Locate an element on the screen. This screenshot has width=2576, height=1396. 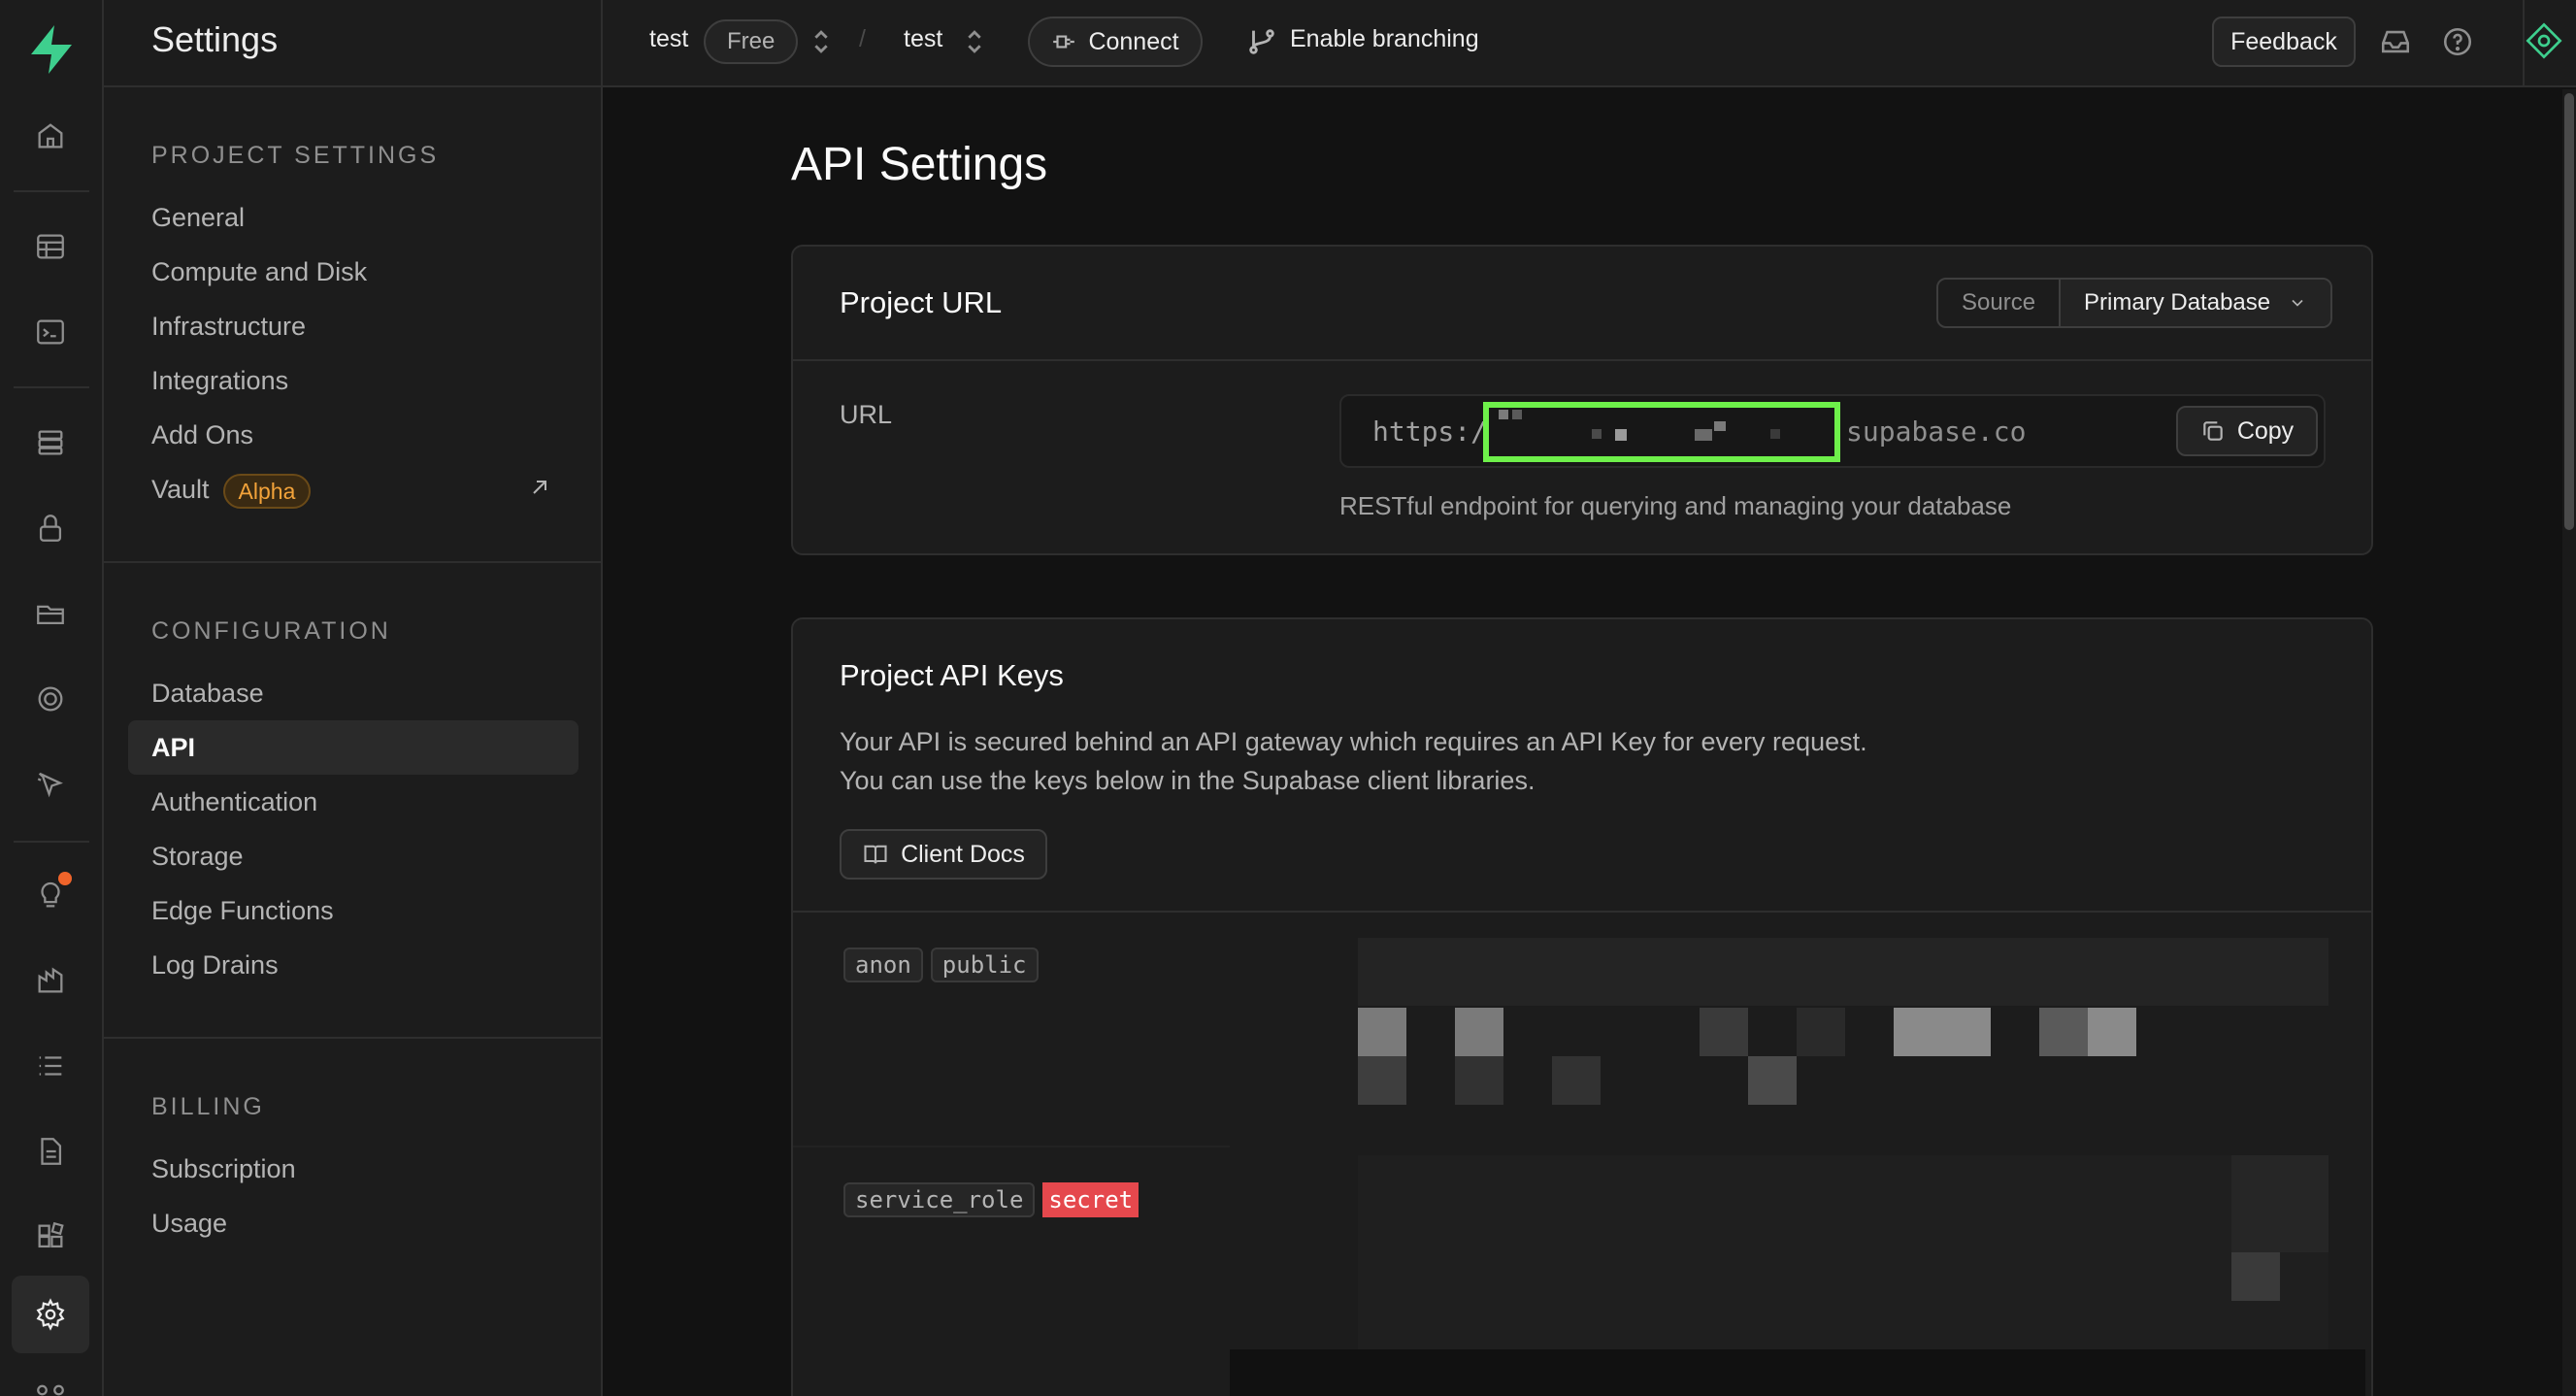
redacted-url-highlight is located at coordinates (1661, 432).